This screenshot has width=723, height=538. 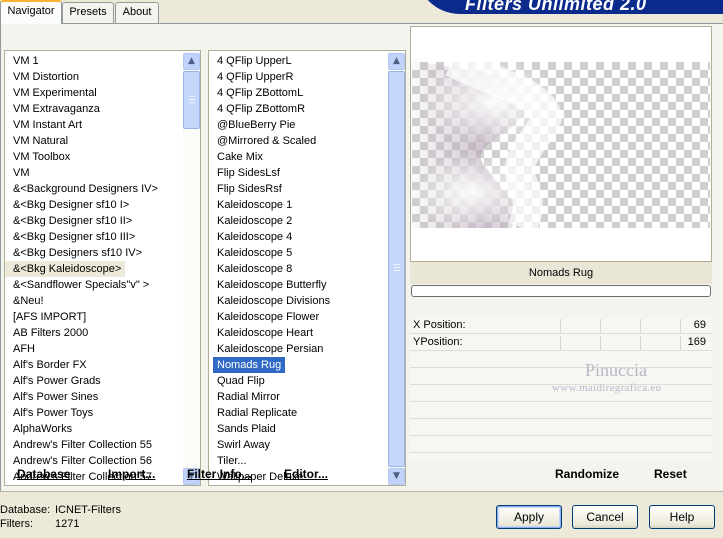 I want to click on filter-item: Sands Plaid, so click(x=298, y=429).